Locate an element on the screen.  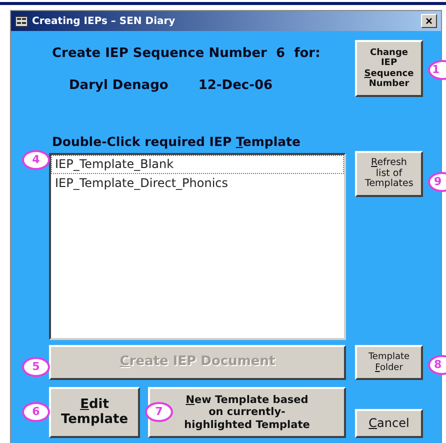
form-icon is located at coordinates (21, 21).